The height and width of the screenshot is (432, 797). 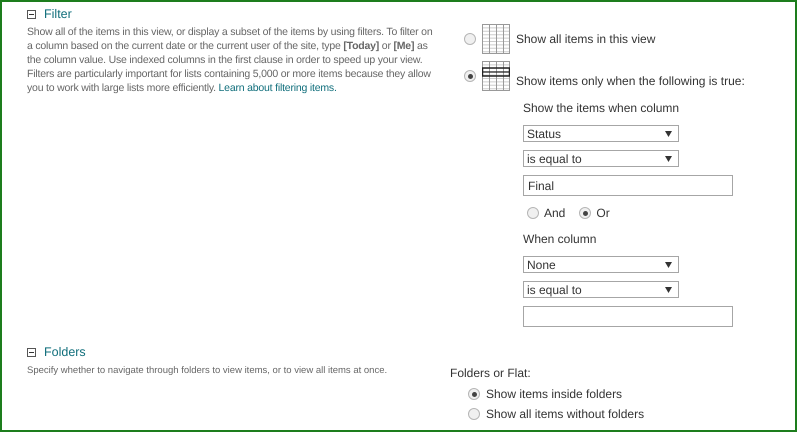 What do you see at coordinates (630, 81) in the screenshot?
I see `option-label: Show items only when the following is true:` at bounding box center [630, 81].